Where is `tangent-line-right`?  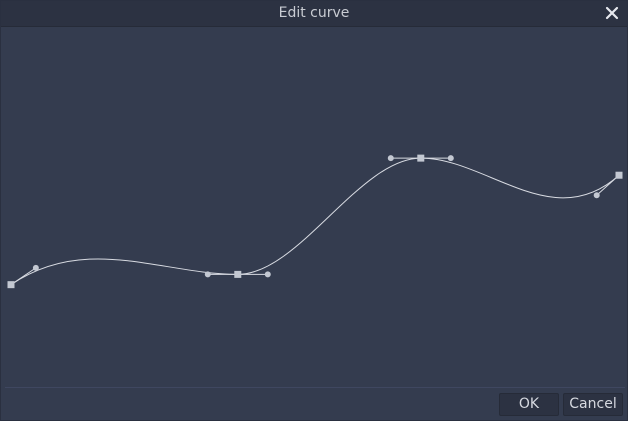
tangent-line-right is located at coordinates (23, 276).